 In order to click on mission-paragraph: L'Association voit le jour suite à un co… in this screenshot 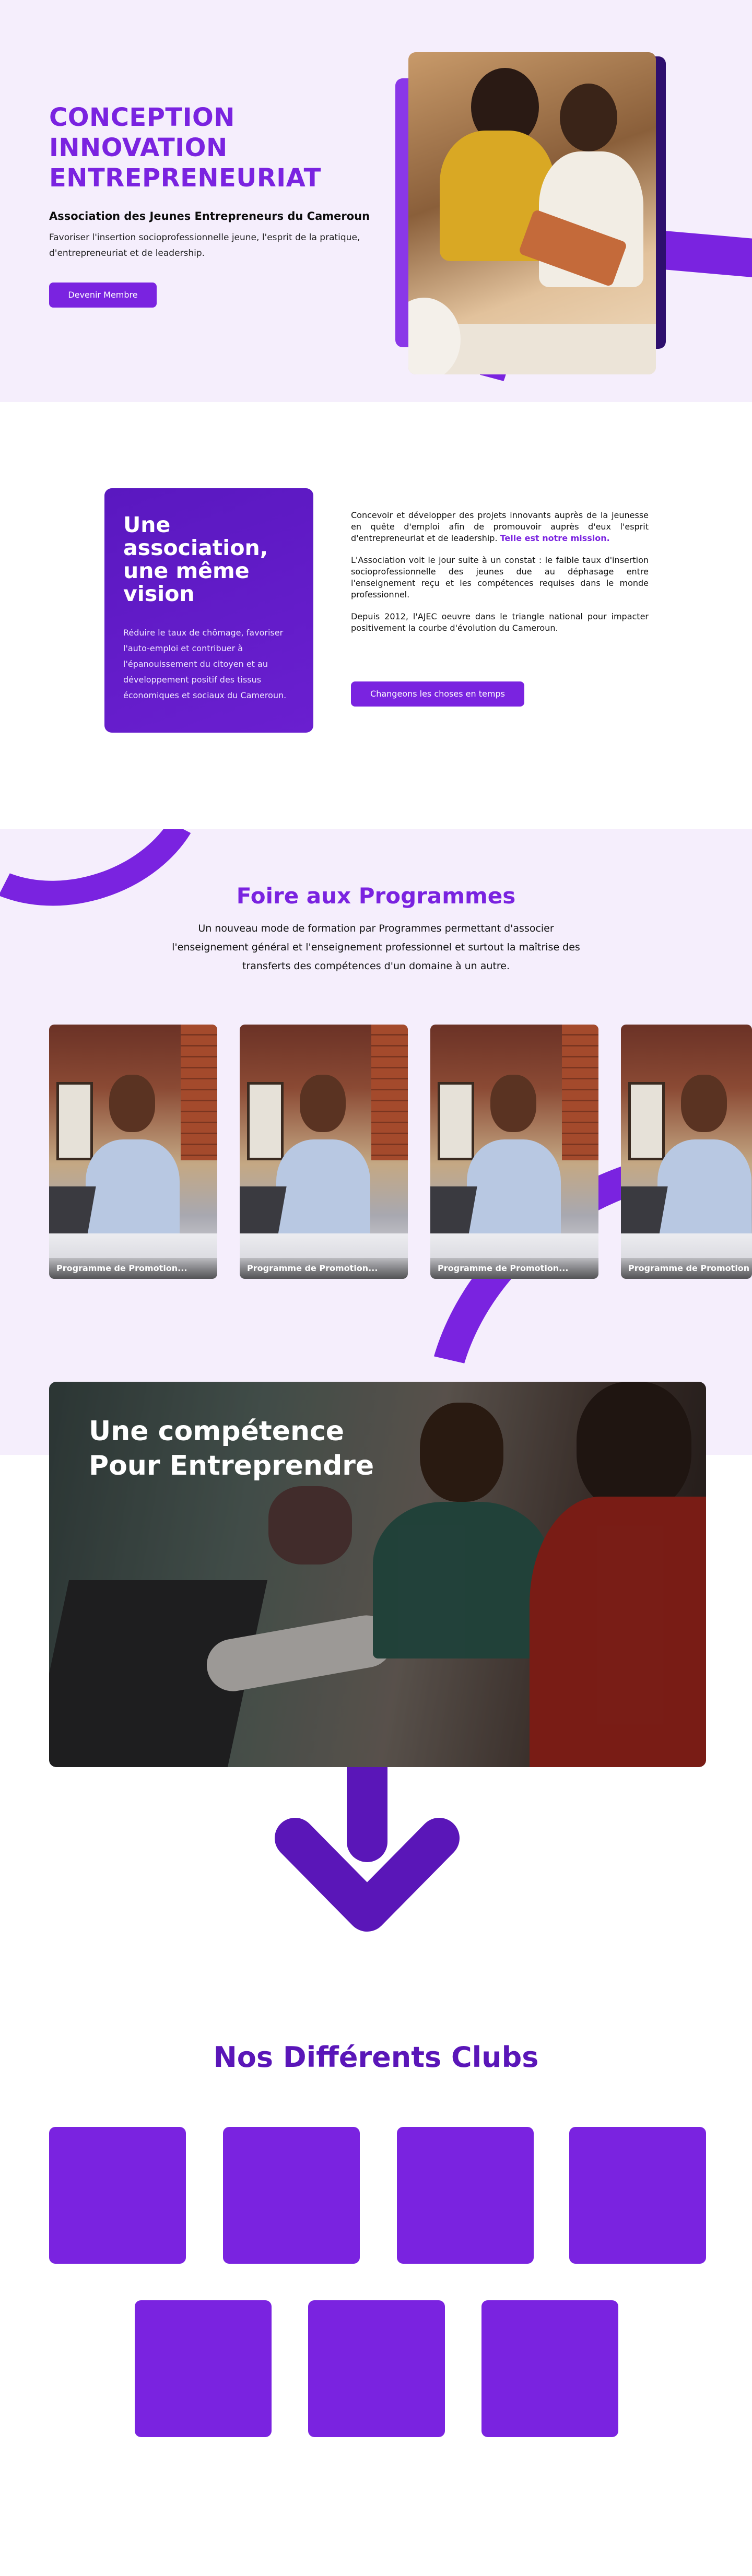, I will do `click(500, 577)`.